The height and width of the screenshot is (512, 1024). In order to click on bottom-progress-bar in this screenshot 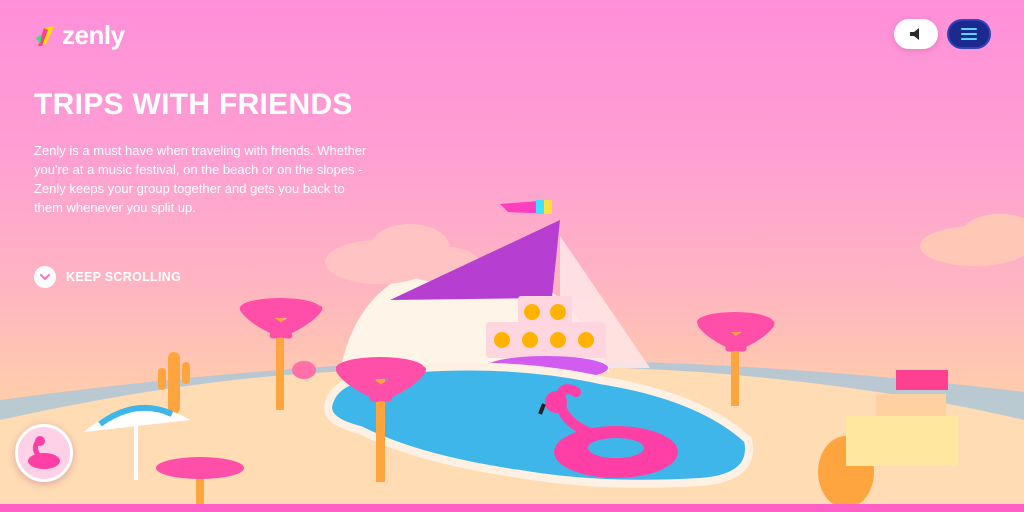, I will do `click(512, 508)`.